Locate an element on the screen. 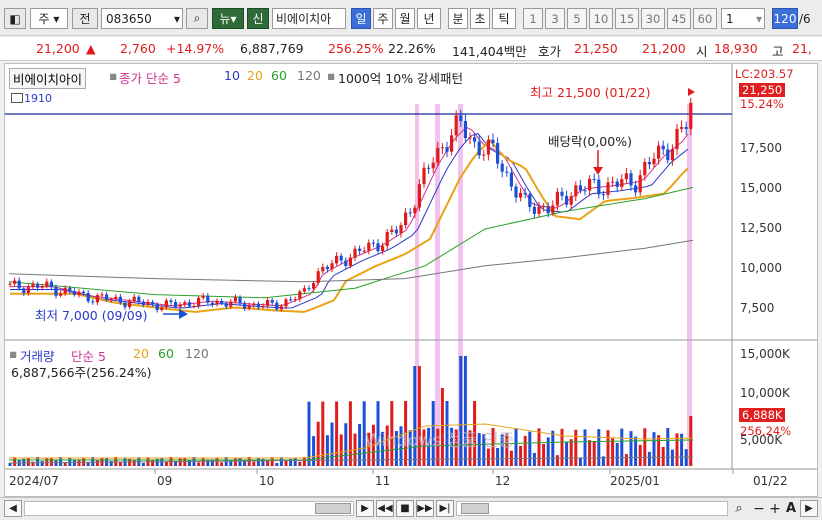 The width and height of the screenshot is (822, 520). interval-10: 10 is located at coordinates (601, 18).